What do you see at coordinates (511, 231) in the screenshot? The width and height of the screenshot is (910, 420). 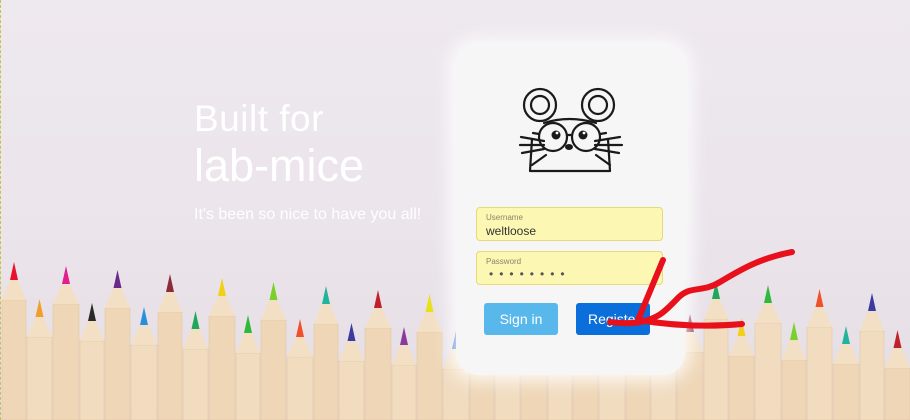 I see `username-input: weltloose` at bounding box center [511, 231].